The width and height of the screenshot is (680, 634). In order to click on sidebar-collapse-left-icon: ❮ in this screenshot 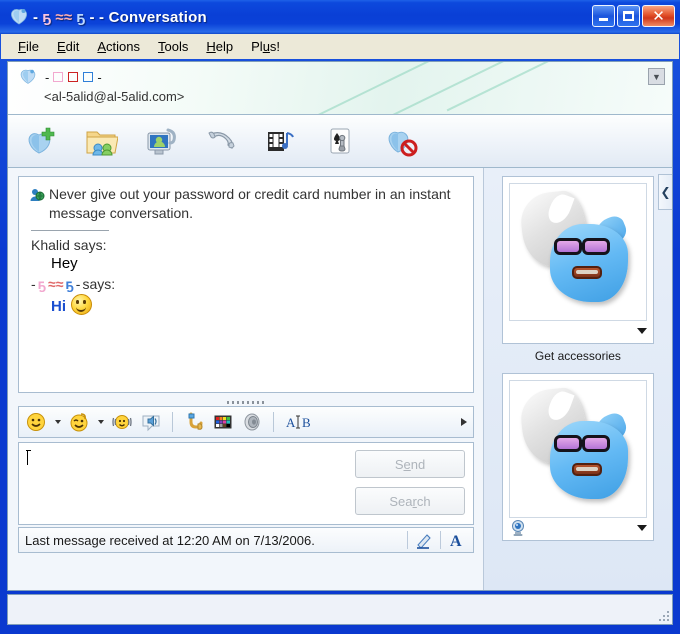, I will do `click(665, 192)`.